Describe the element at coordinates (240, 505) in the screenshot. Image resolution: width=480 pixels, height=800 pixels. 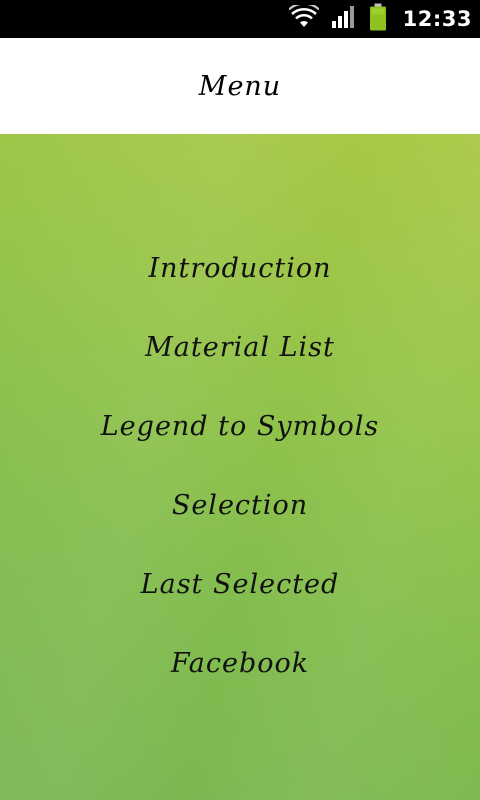
I see `menu-item-selection: Selection` at that location.